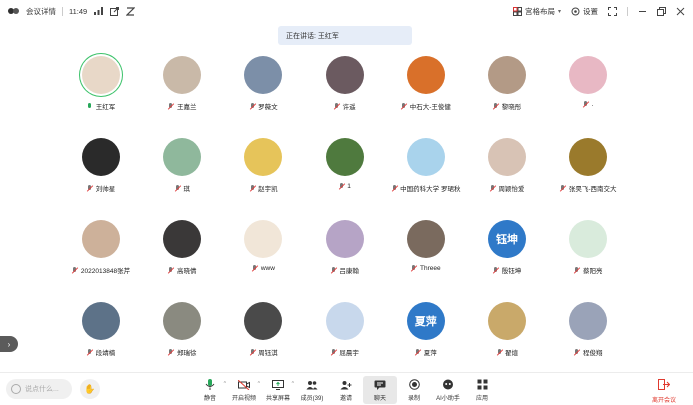 The width and height of the screenshot is (693, 405). What do you see at coordinates (588, 82) in the screenshot?
I see `participant-tile: .` at bounding box center [588, 82].